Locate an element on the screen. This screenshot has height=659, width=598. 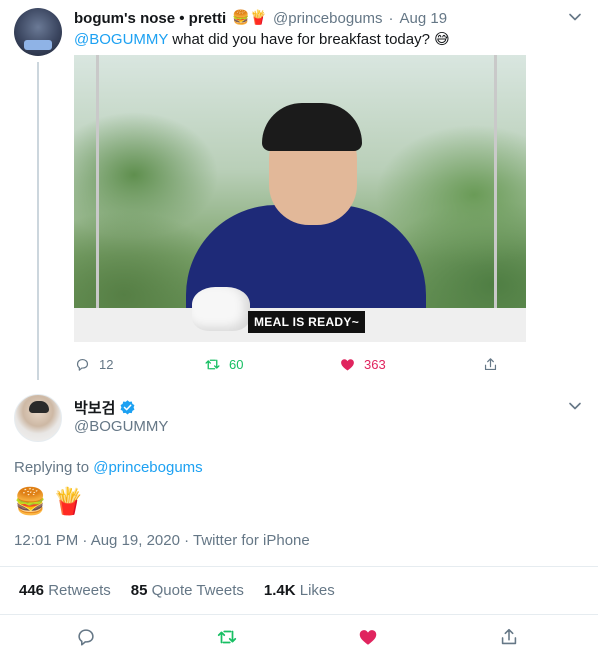
replying-prefix: Replying to is located at coordinates (54, 467).